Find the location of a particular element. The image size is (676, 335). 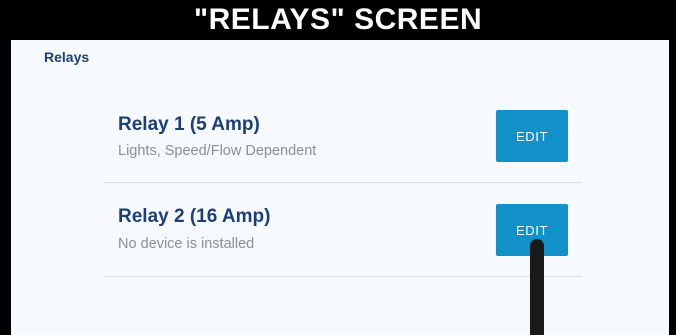

callout-pointer-line is located at coordinates (537, 287).